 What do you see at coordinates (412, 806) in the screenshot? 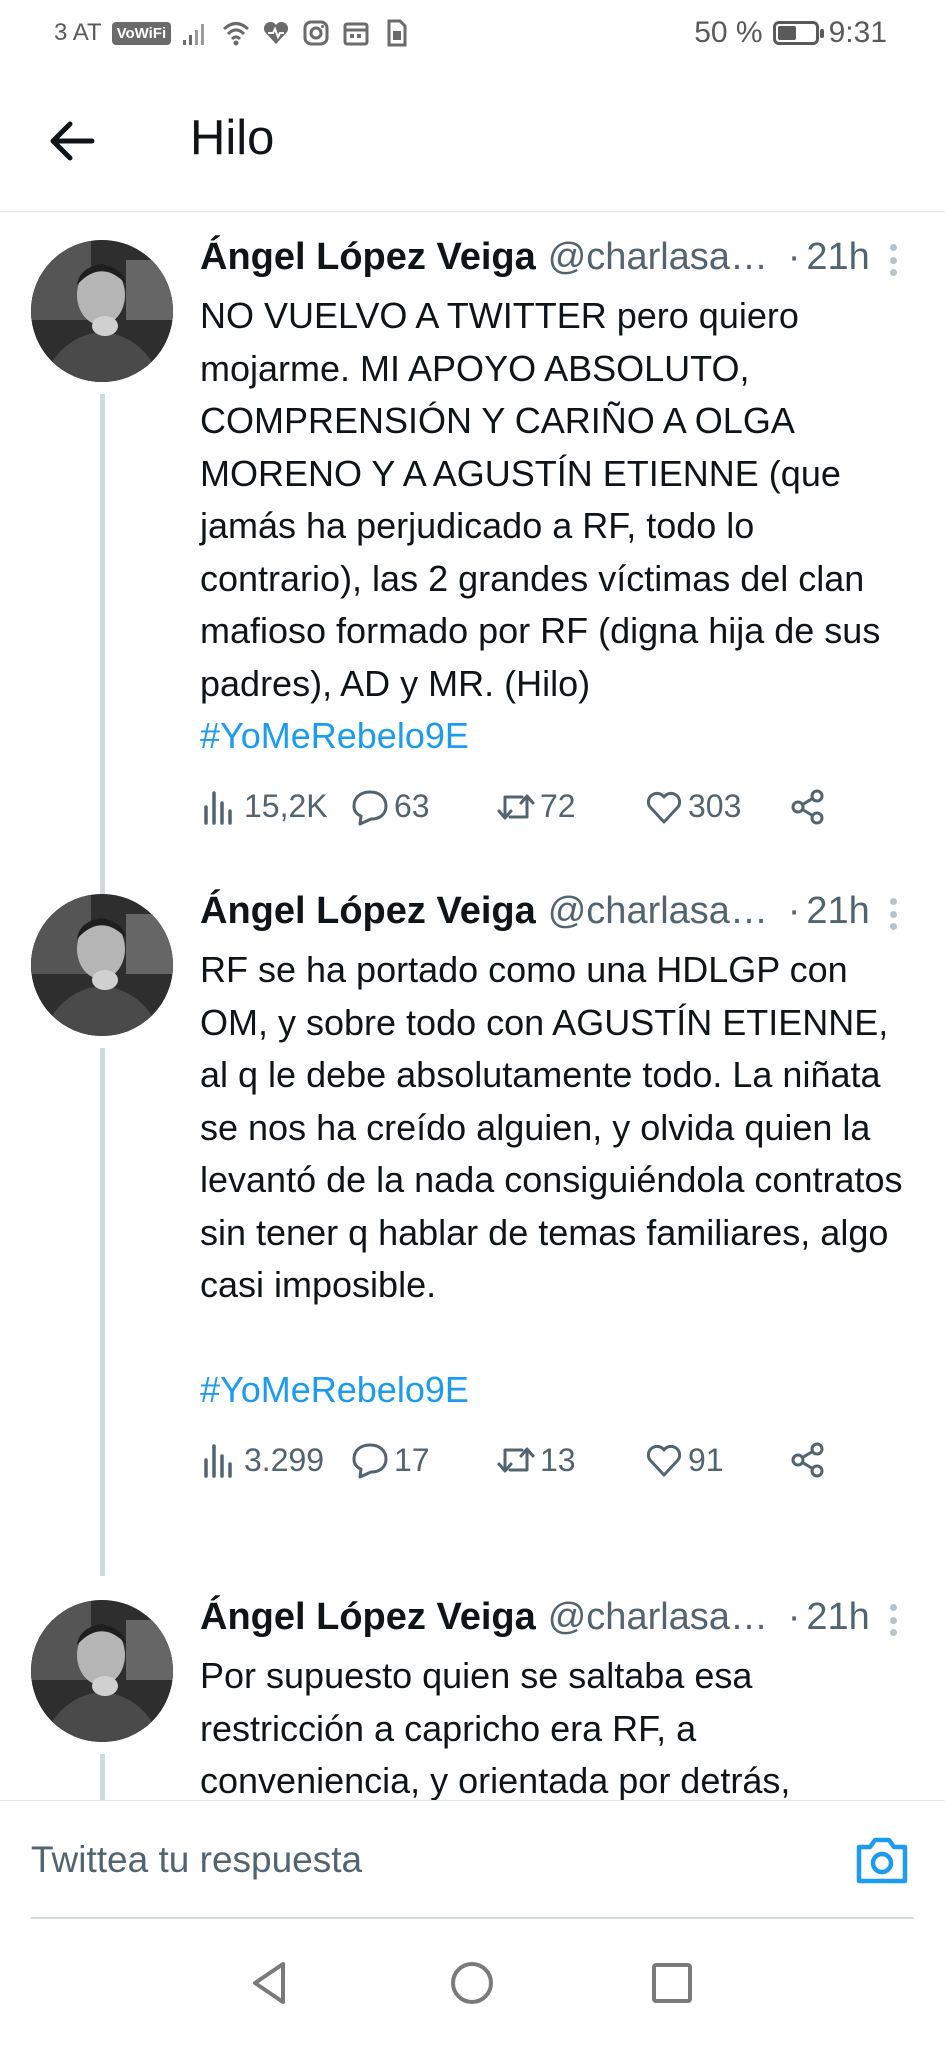
I see `reply-count: 63` at bounding box center [412, 806].